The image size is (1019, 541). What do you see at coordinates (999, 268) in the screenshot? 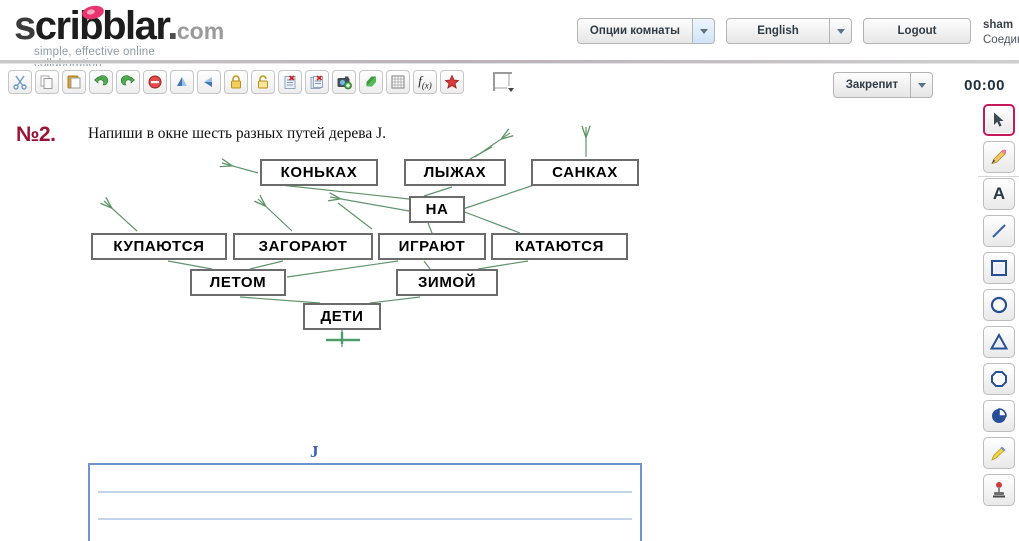
I see `tool-rectangle` at bounding box center [999, 268].